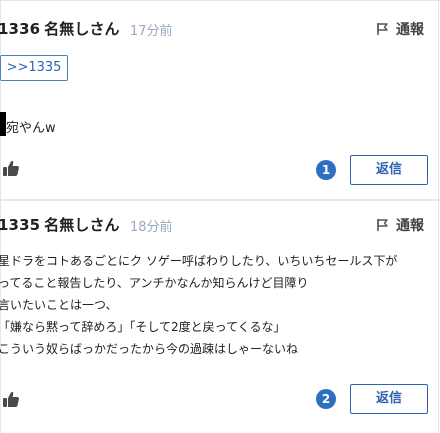  Describe the element at coordinates (59, 305) in the screenshot. I see `comment-line: 言いたいことは一つ、` at that location.